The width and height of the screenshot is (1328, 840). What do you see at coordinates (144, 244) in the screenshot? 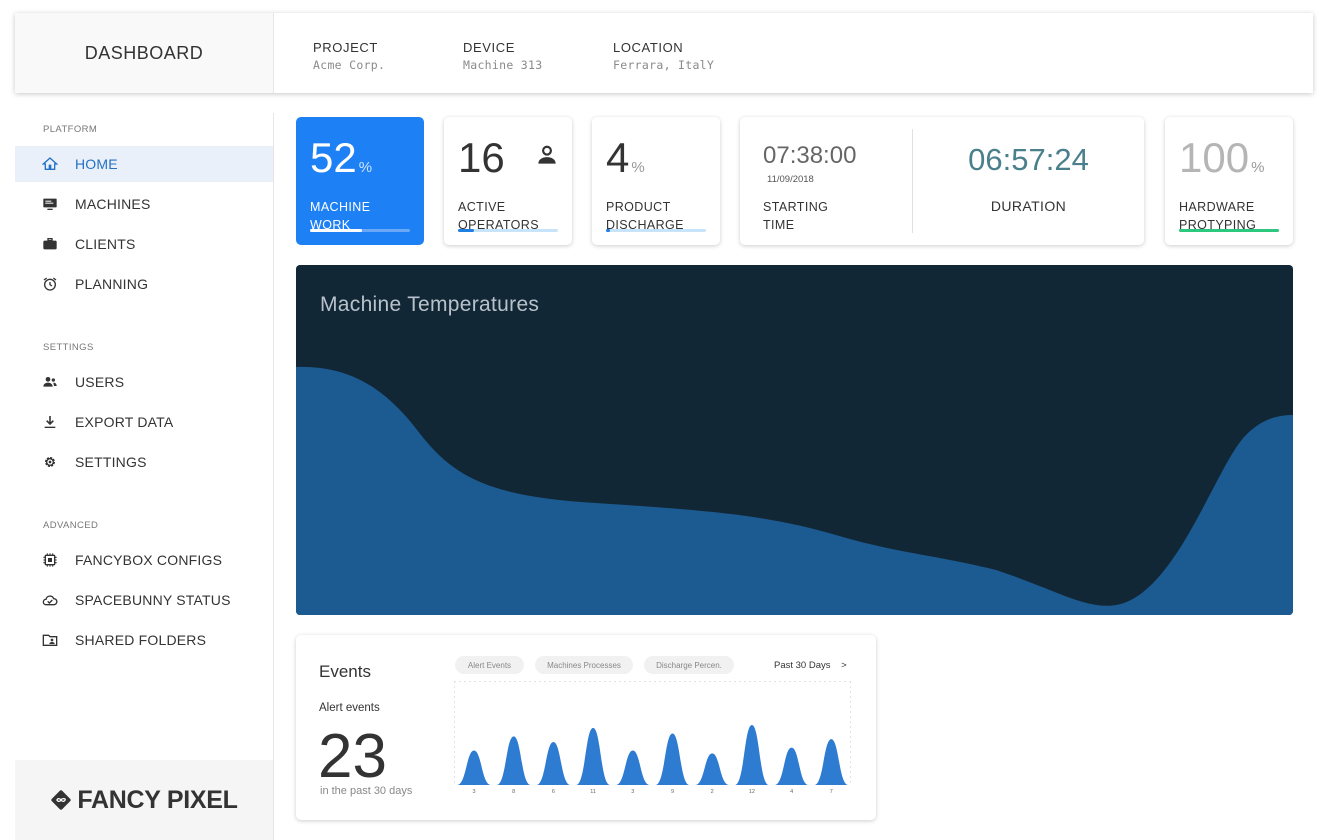
I see `sidebar-item-clients: CLIENTS` at bounding box center [144, 244].